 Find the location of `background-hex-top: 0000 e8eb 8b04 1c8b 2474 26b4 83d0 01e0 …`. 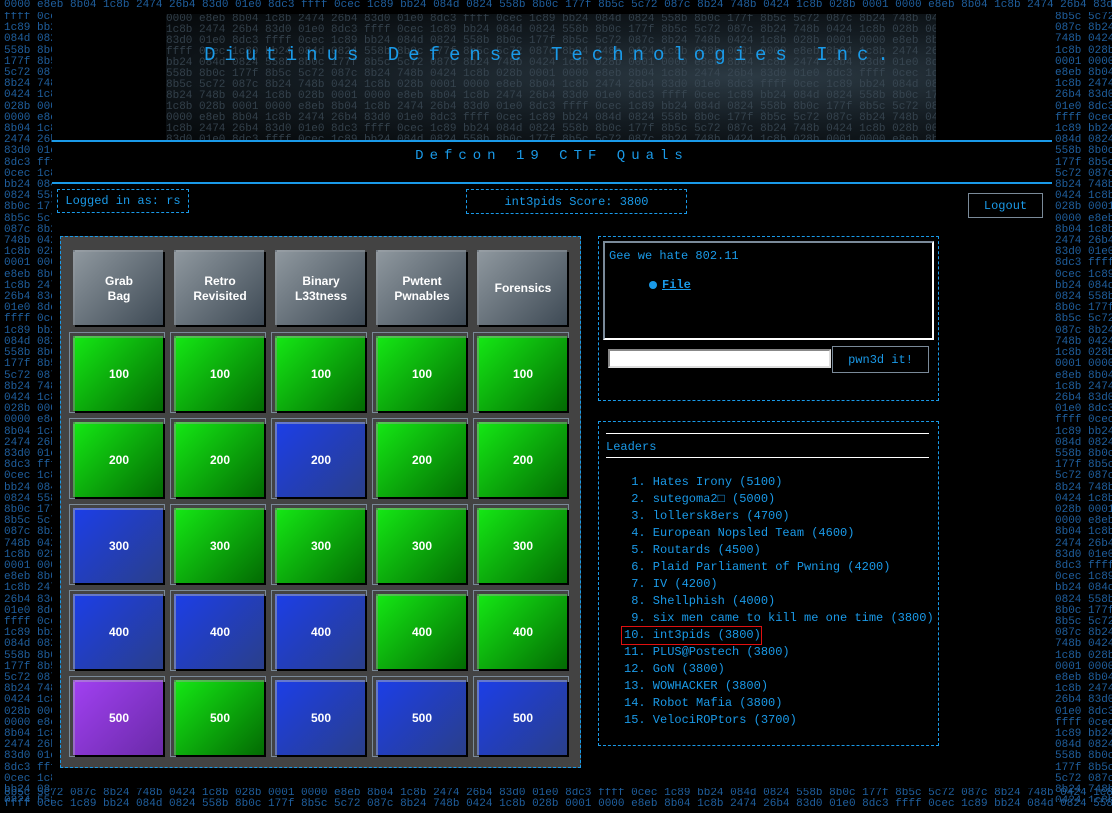

background-hex-top: 0000 e8eb 8b04 1c8b 2474 26b4 83d0 01e0 … is located at coordinates (558, 5).